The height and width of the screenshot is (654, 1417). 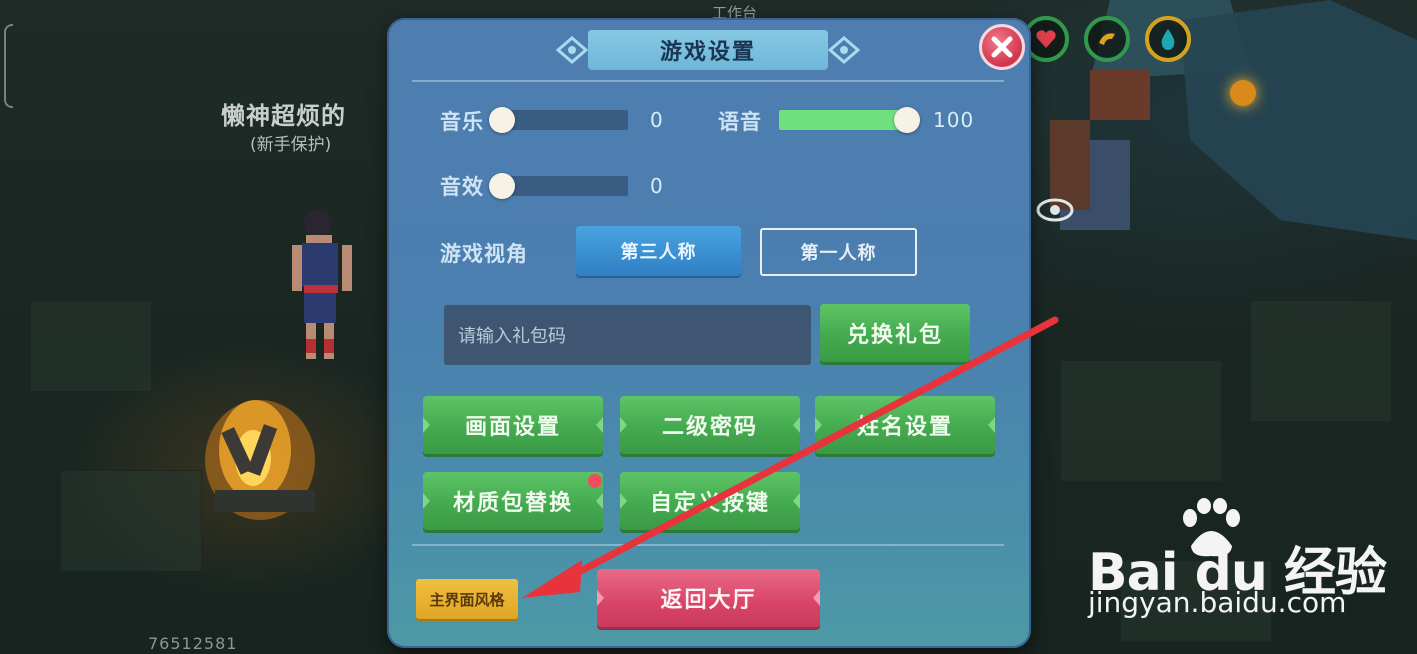 What do you see at coordinates (657, 186) in the screenshot?
I see `sfx-value: 0` at bounding box center [657, 186].